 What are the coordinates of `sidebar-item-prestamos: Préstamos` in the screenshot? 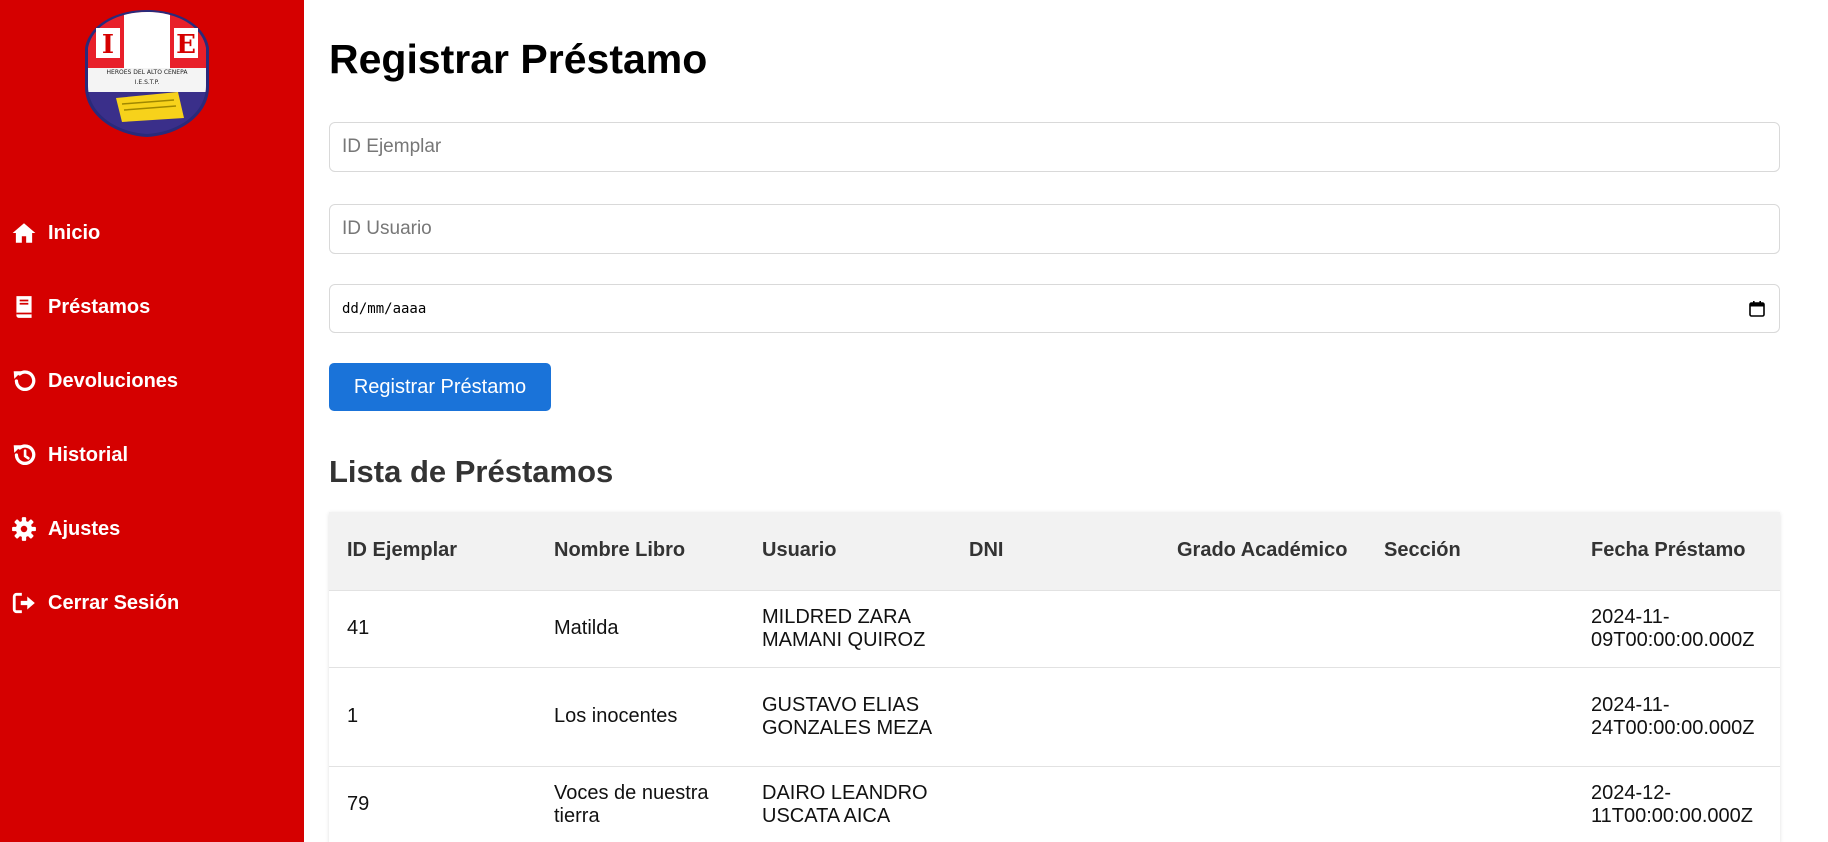 It's located at (152, 307).